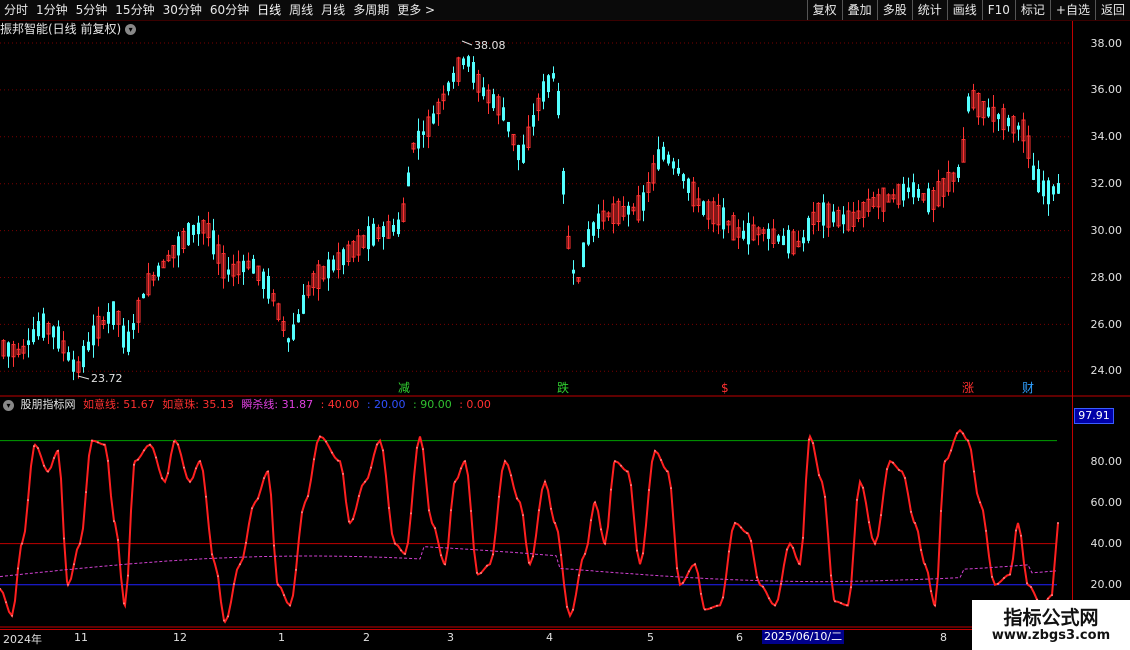 The width and height of the screenshot is (1130, 650). I want to click on watermark-title: 指标公式网, so click(1051, 618).